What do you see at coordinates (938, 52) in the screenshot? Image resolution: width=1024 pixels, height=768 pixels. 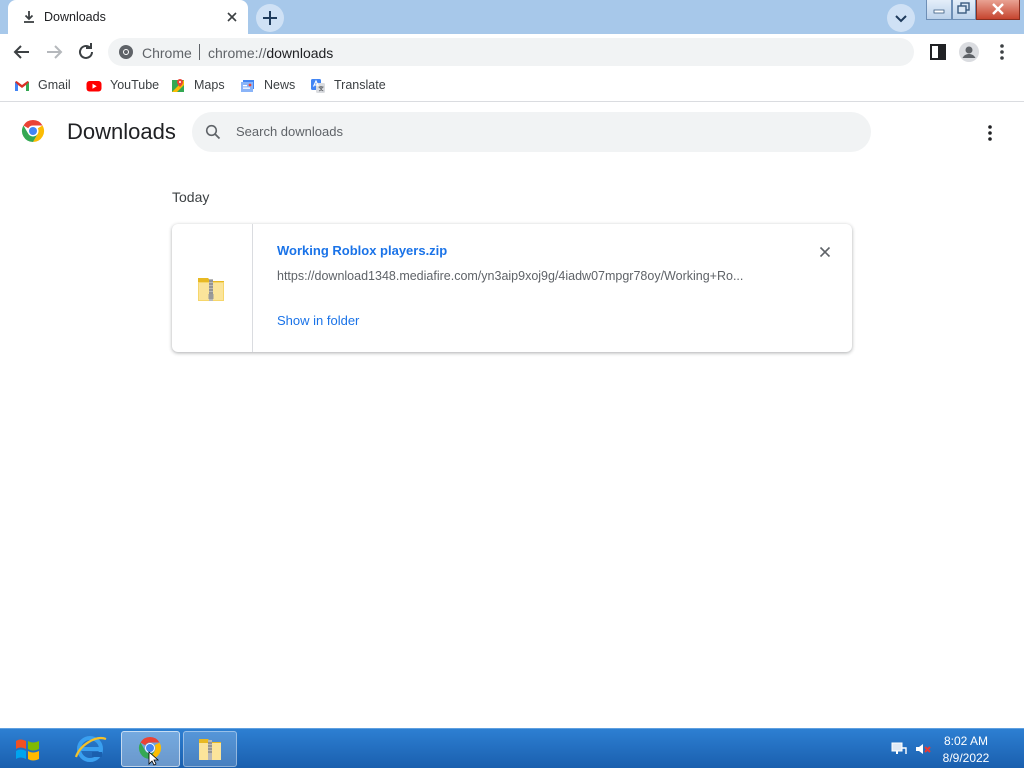 I see `side-panel-icon` at bounding box center [938, 52].